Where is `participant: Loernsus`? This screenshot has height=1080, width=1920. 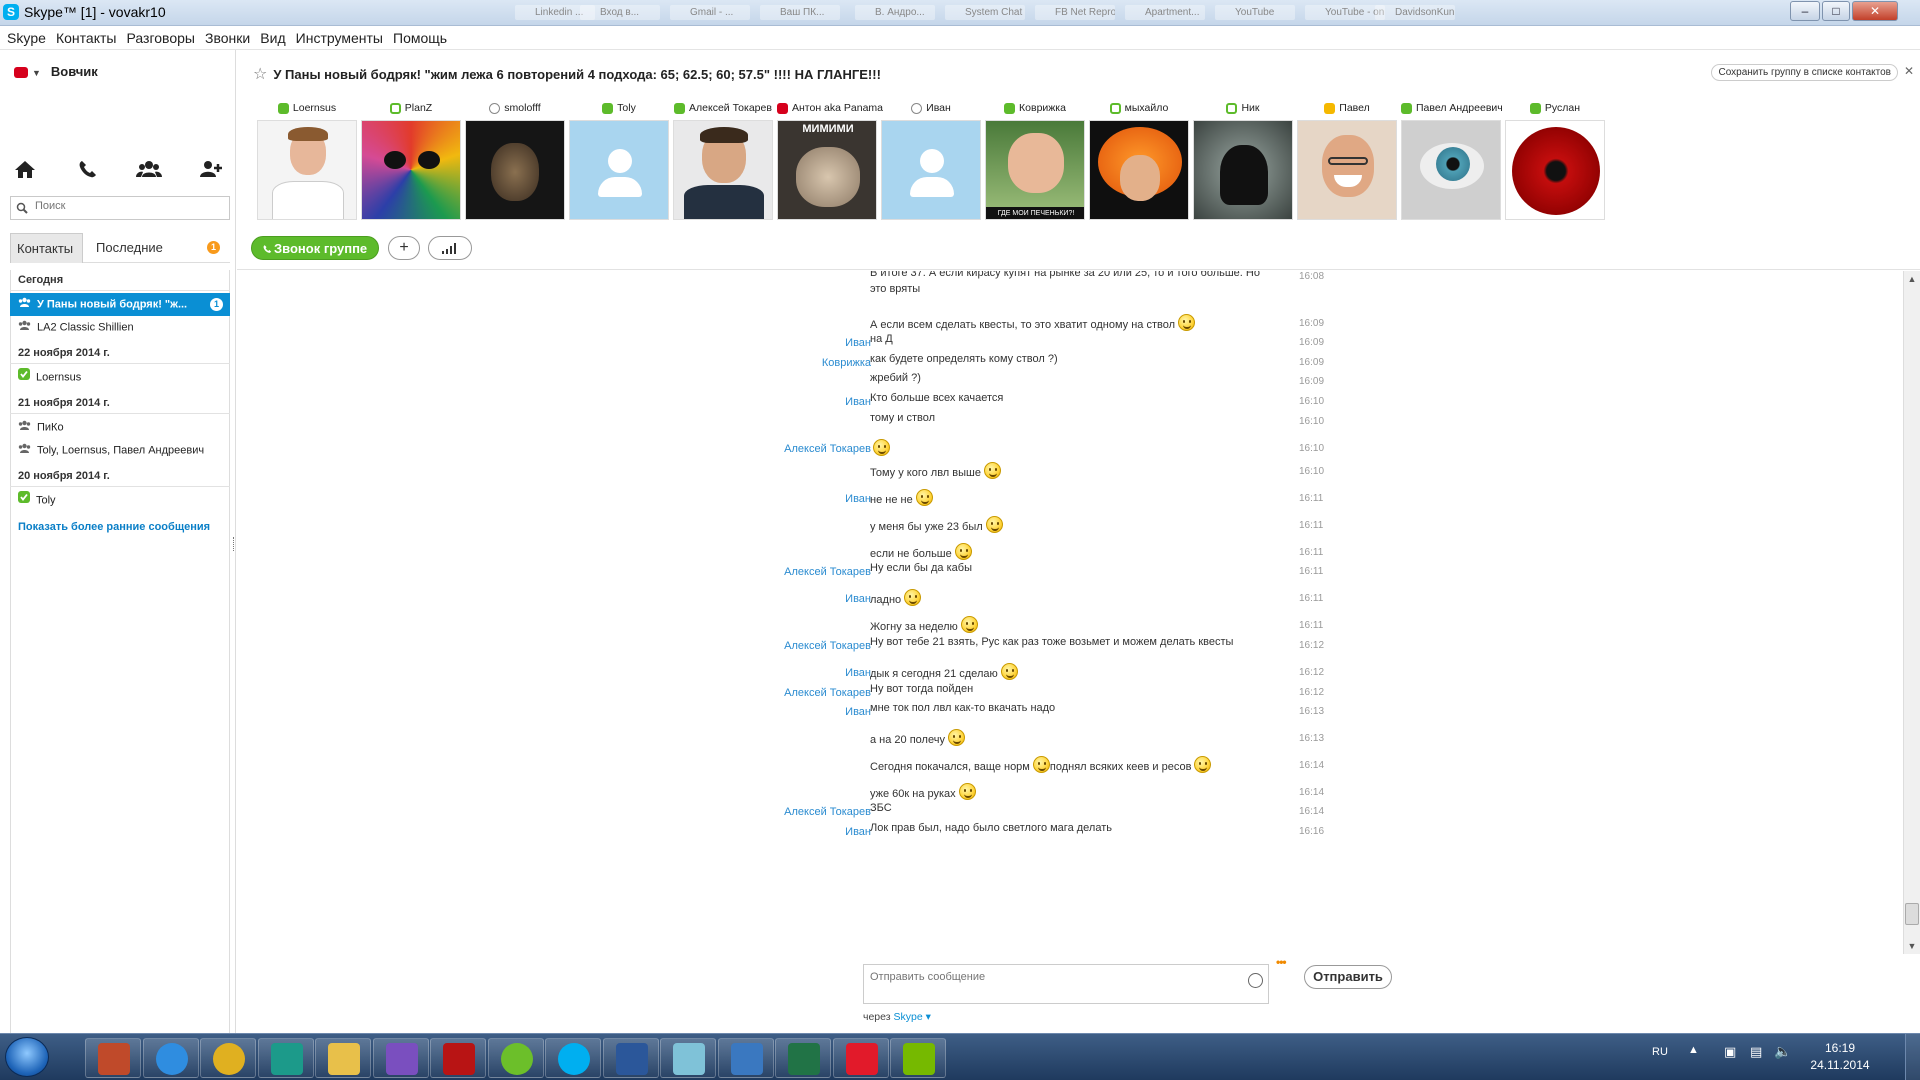
participant: Loernsus is located at coordinates (307, 160).